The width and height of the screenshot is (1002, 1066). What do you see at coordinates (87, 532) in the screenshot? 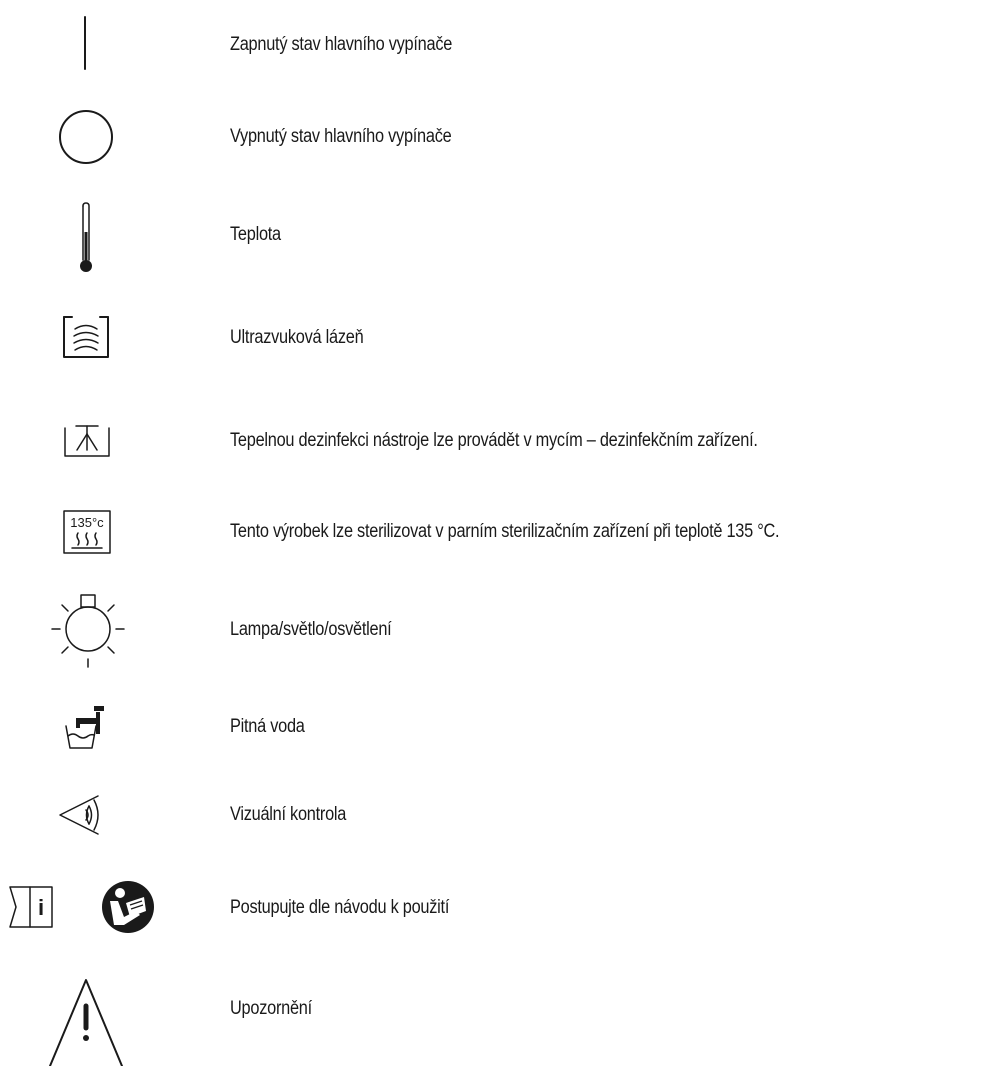
I see `steam-sterilization-135-icon: 135°c` at bounding box center [87, 532].